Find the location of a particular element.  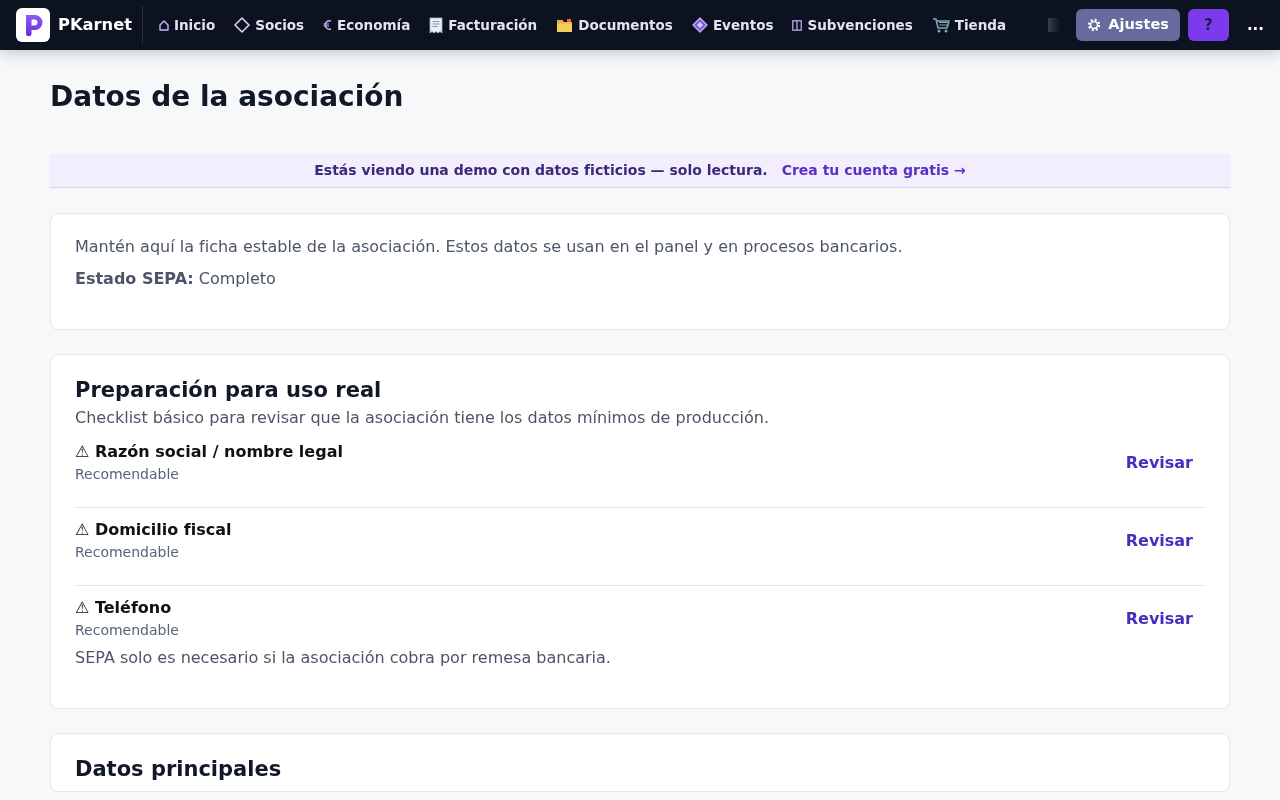

sepa-status: Estado SEPA: Completo is located at coordinates (176, 278).